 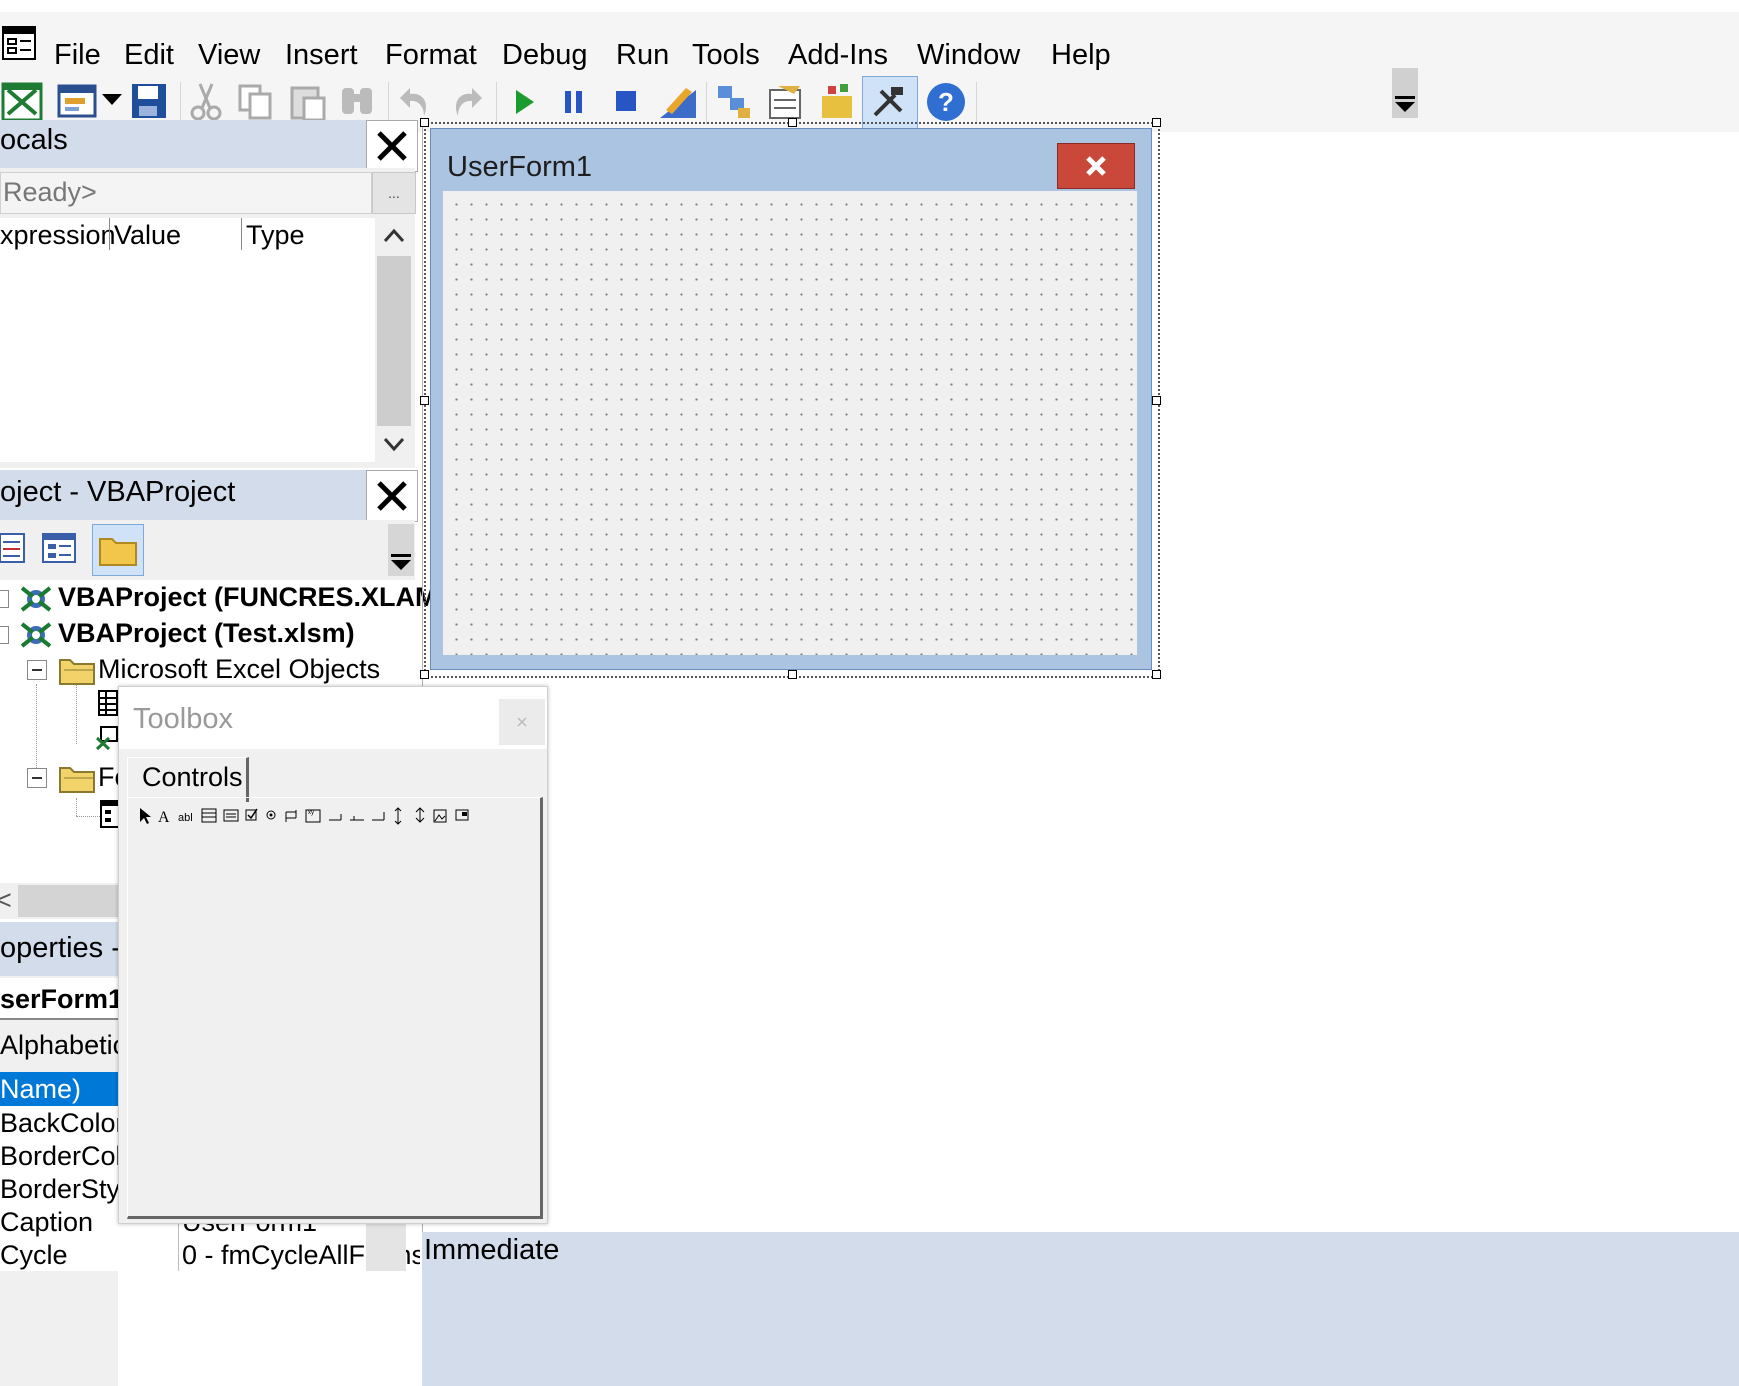 I want to click on properties-title: operties -, so click(x=60, y=948).